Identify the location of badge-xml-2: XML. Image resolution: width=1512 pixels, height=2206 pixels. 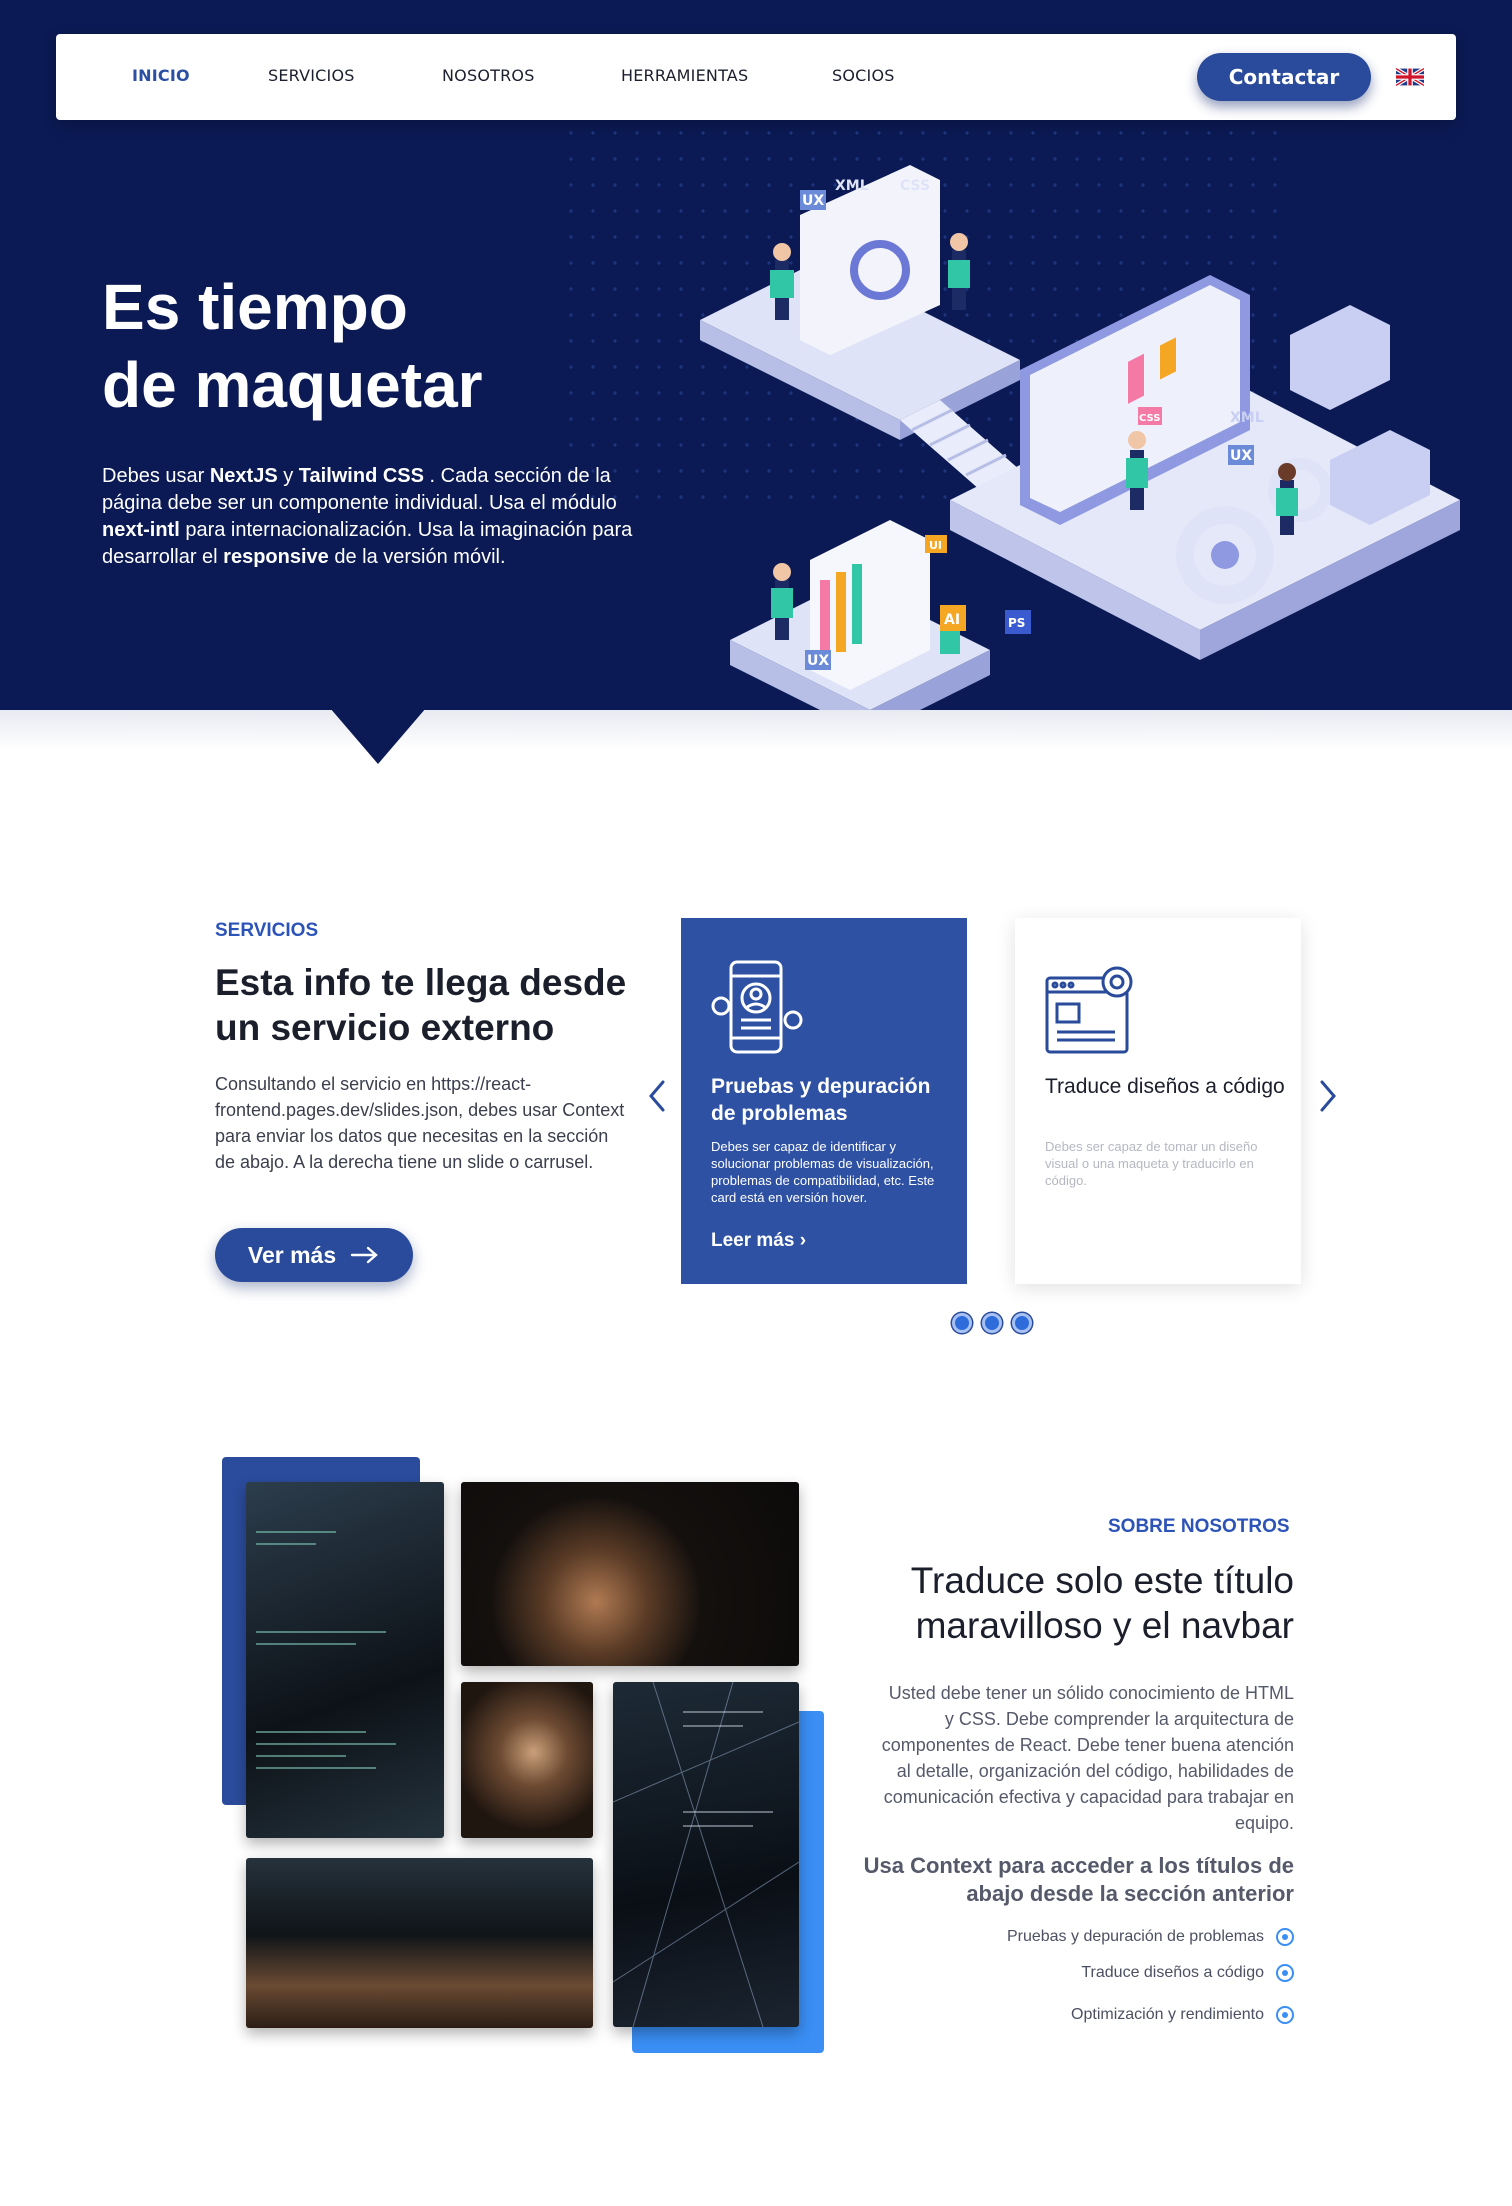
(1247, 418).